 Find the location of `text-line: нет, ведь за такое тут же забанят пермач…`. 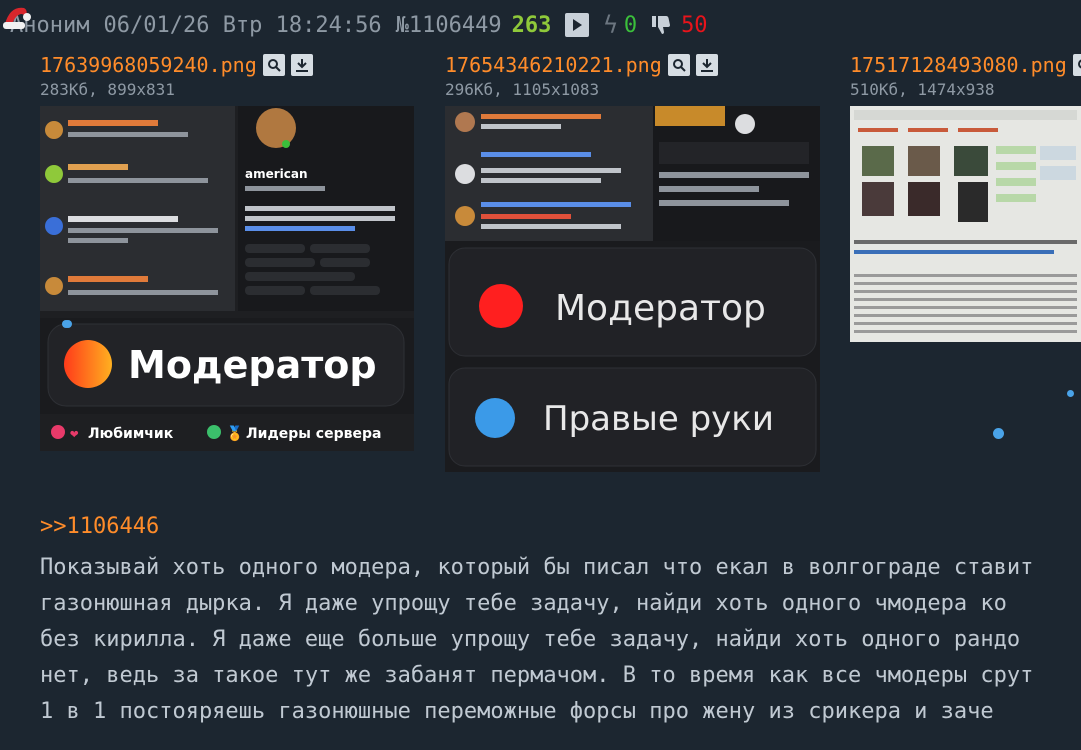

text-line: нет, ведь за такое тут же забанят пермач… is located at coordinates (537, 675).